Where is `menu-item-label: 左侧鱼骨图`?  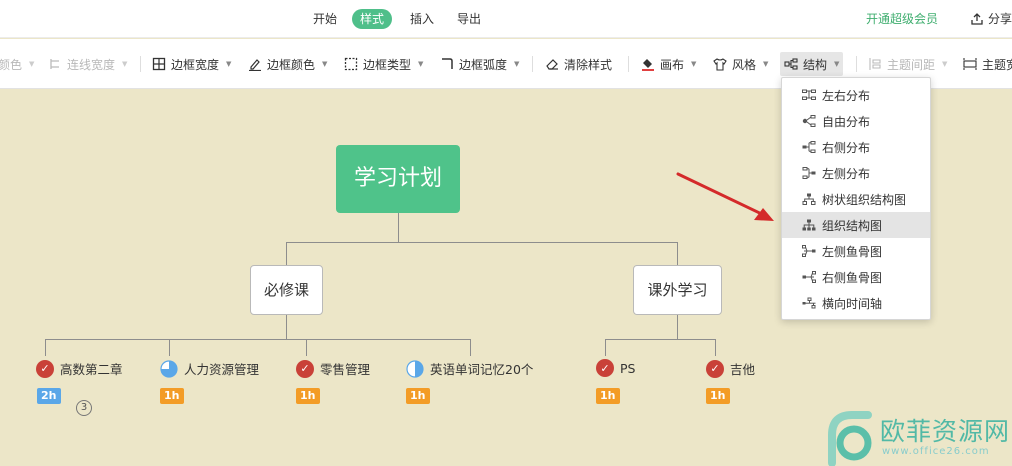
menu-item-label: 左侧鱼骨图 is located at coordinates (852, 251).